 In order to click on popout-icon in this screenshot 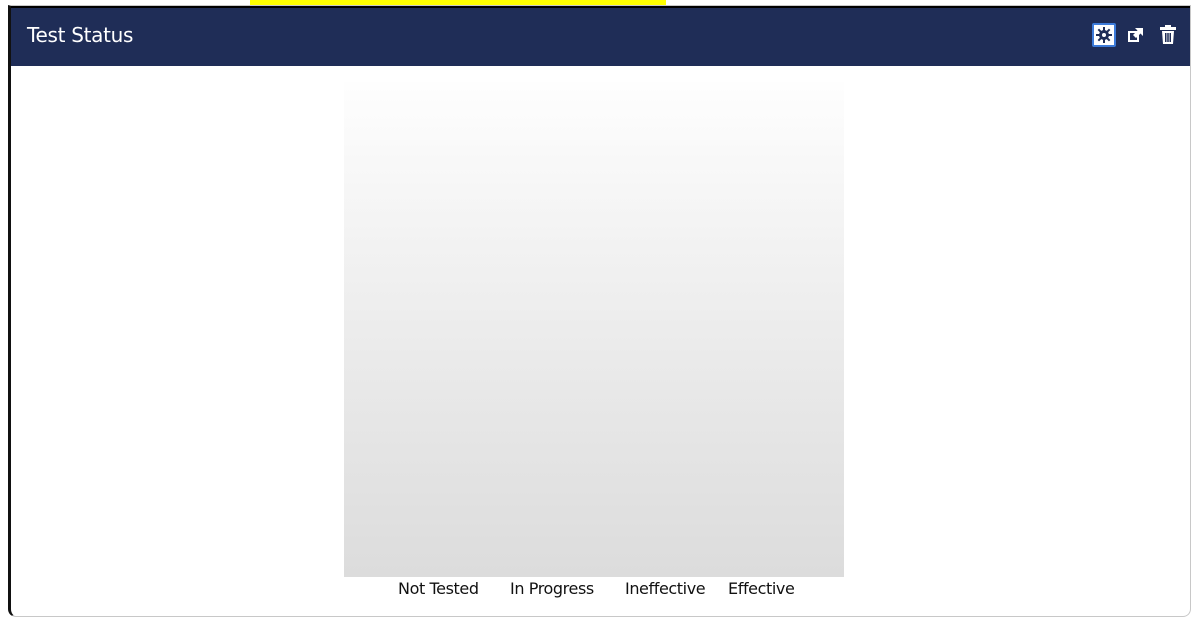, I will do `click(1135, 35)`.